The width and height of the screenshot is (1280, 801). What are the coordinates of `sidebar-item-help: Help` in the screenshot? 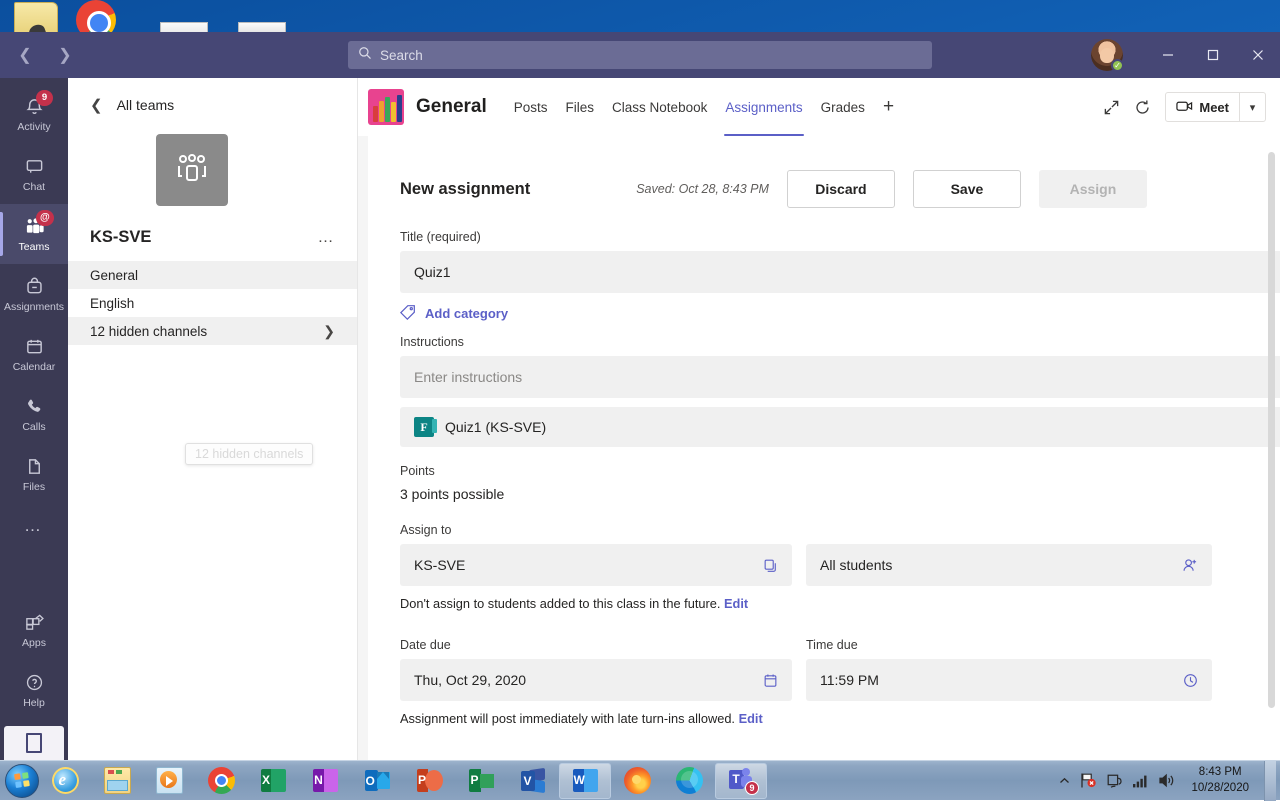 It's located at (34, 690).